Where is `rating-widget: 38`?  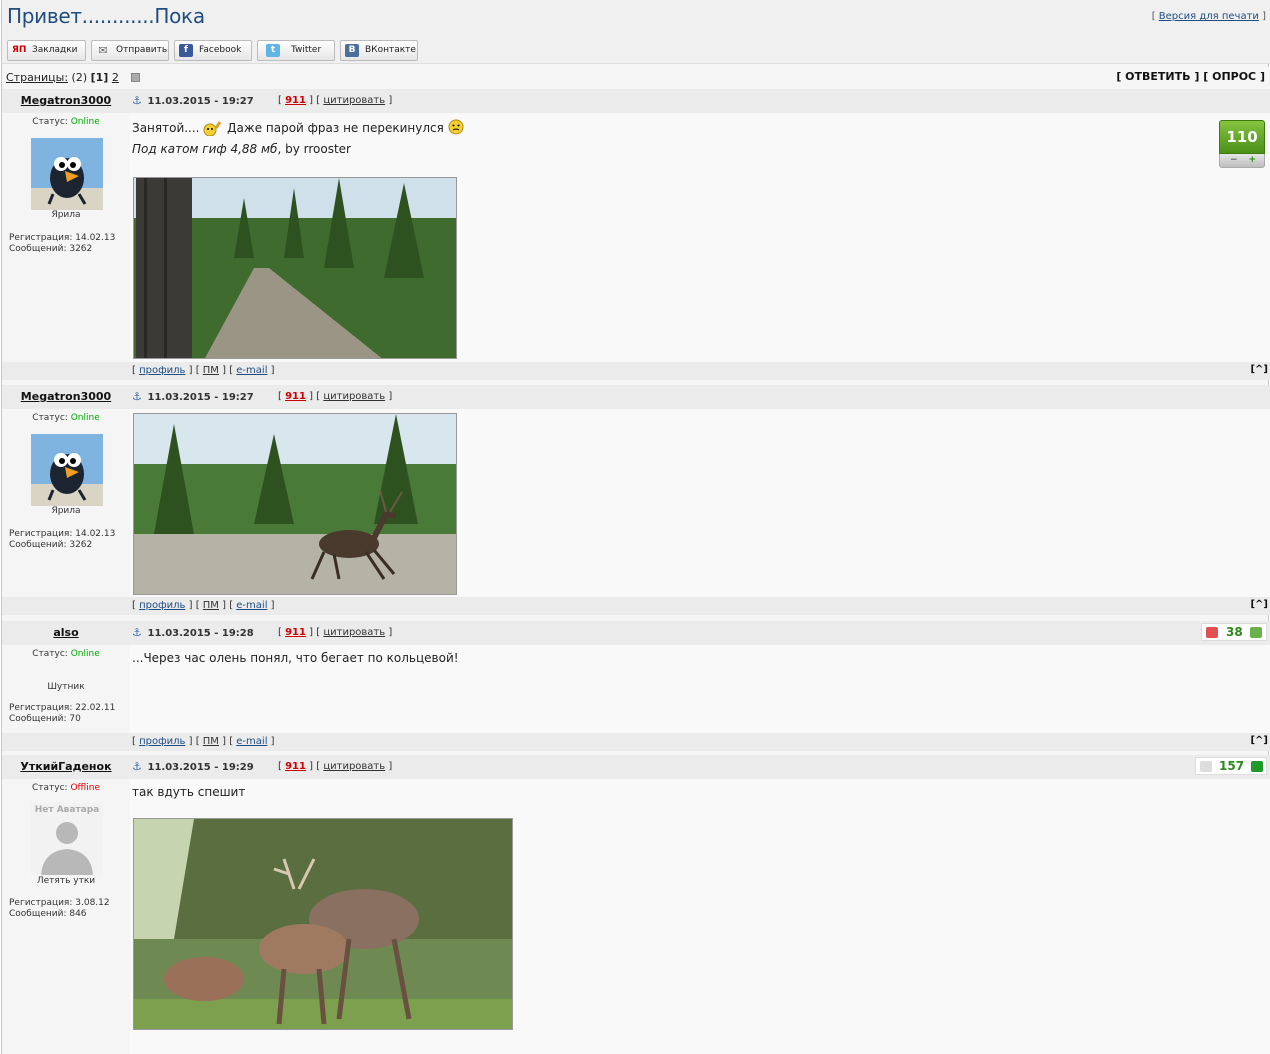 rating-widget: 38 is located at coordinates (1234, 632).